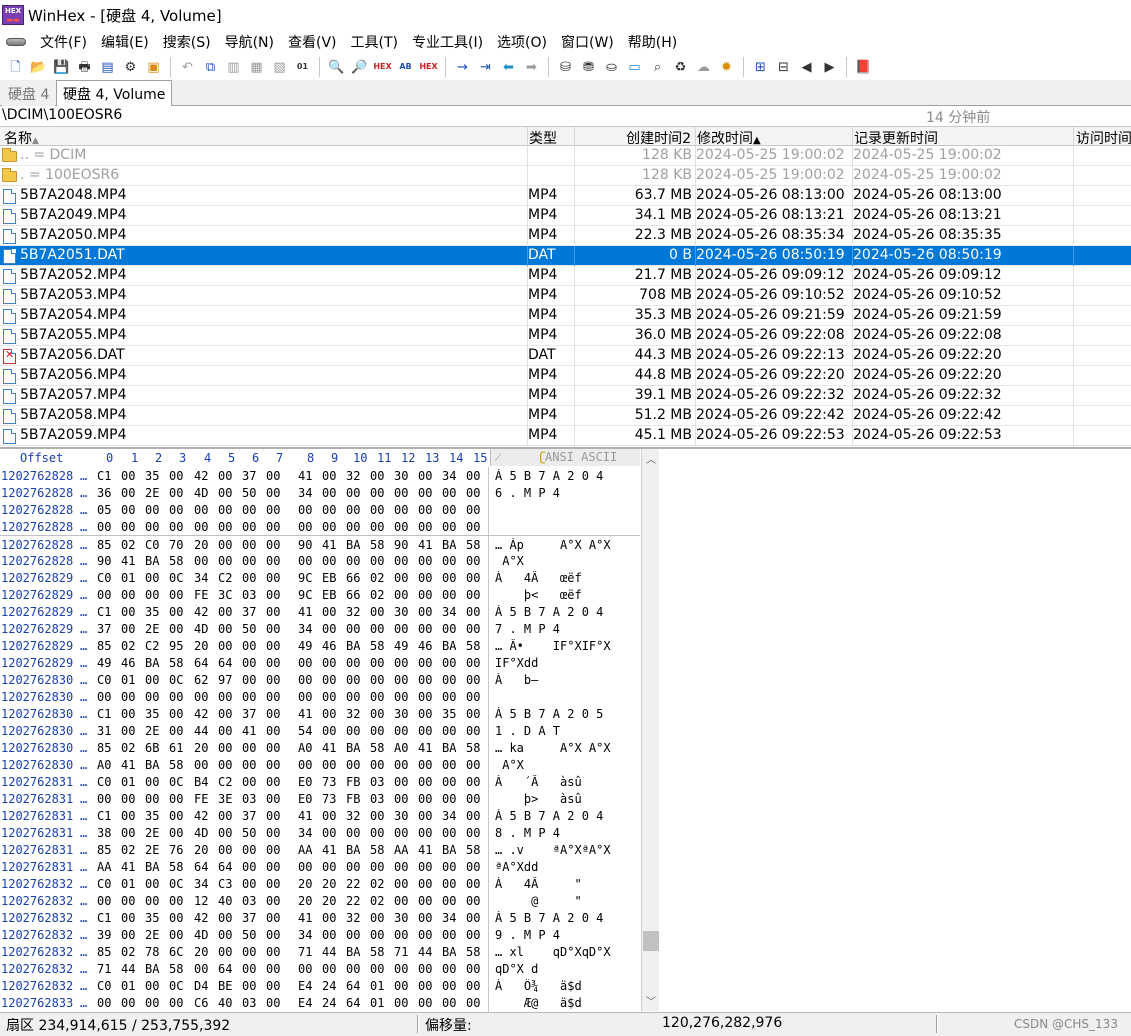  Describe the element at coordinates (256, 67) in the screenshot. I see `paste-icon: ▦` at that location.